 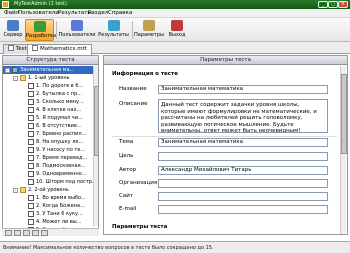 I want to click on email-field, so click(x=243, y=209).